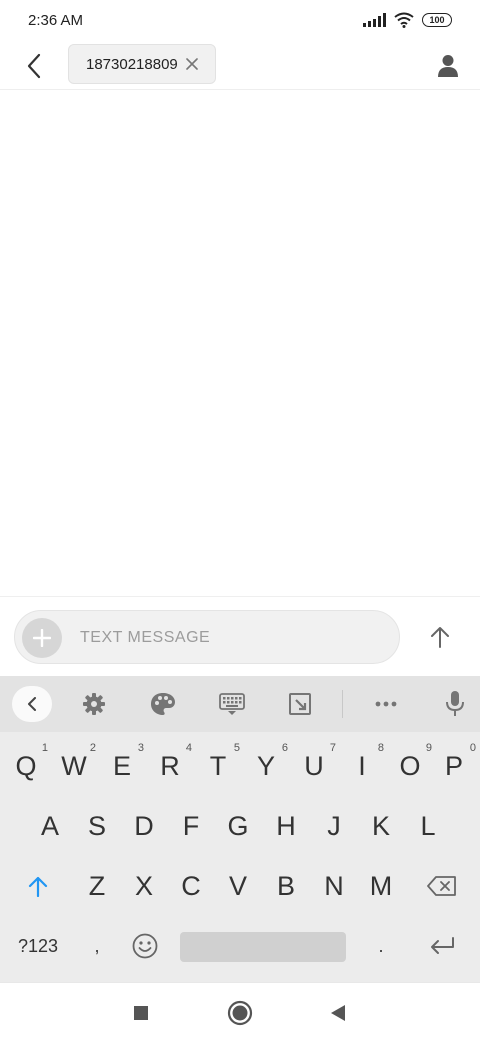  I want to click on key-q: Q1, so click(26, 766).